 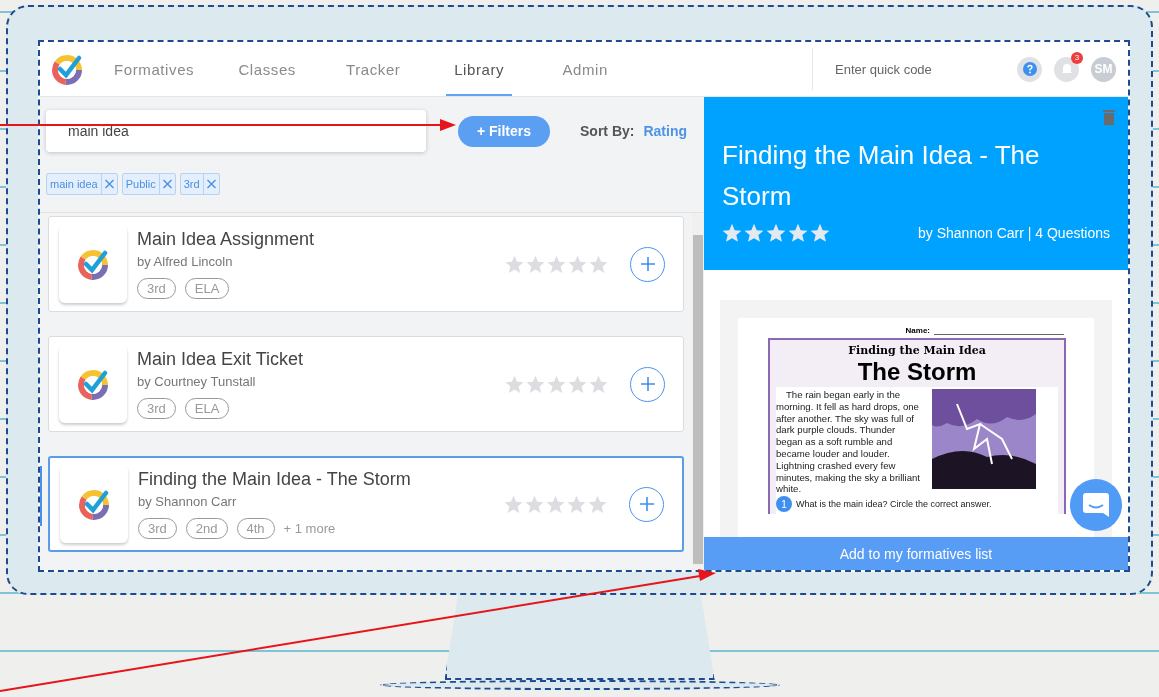 What do you see at coordinates (221, 359) in the screenshot?
I see `result-title: Main Idea Exit Ticket` at bounding box center [221, 359].